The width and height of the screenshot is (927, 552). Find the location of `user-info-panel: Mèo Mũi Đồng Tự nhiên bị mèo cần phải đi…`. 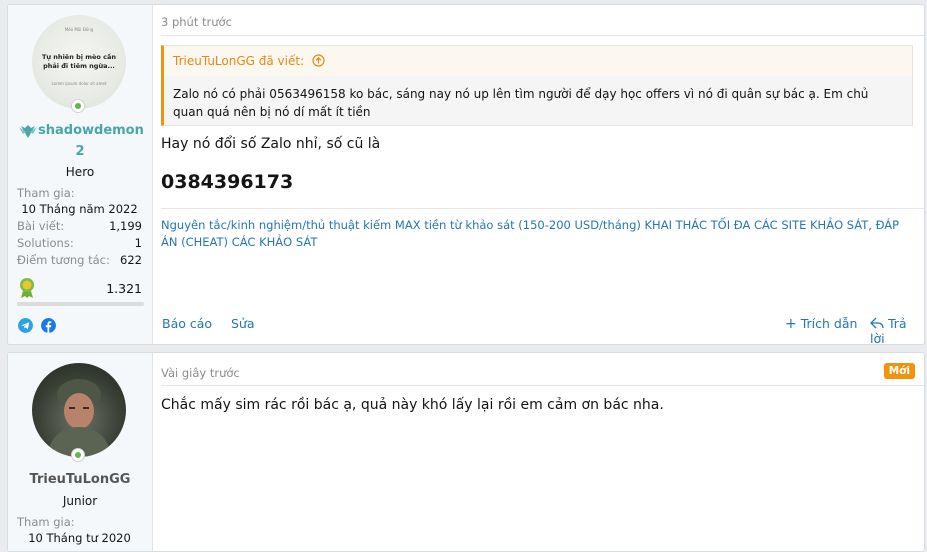

user-info-panel: Mèo Mũi Đồng Tự nhiên bị mèo cần phải đi… is located at coordinates (80, 174).